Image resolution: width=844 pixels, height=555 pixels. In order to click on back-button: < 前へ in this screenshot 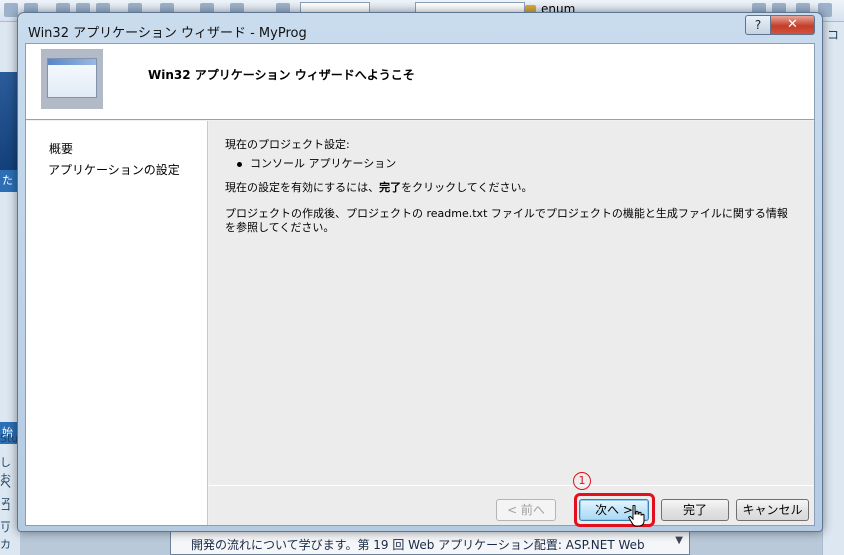, I will do `click(526, 510)`.